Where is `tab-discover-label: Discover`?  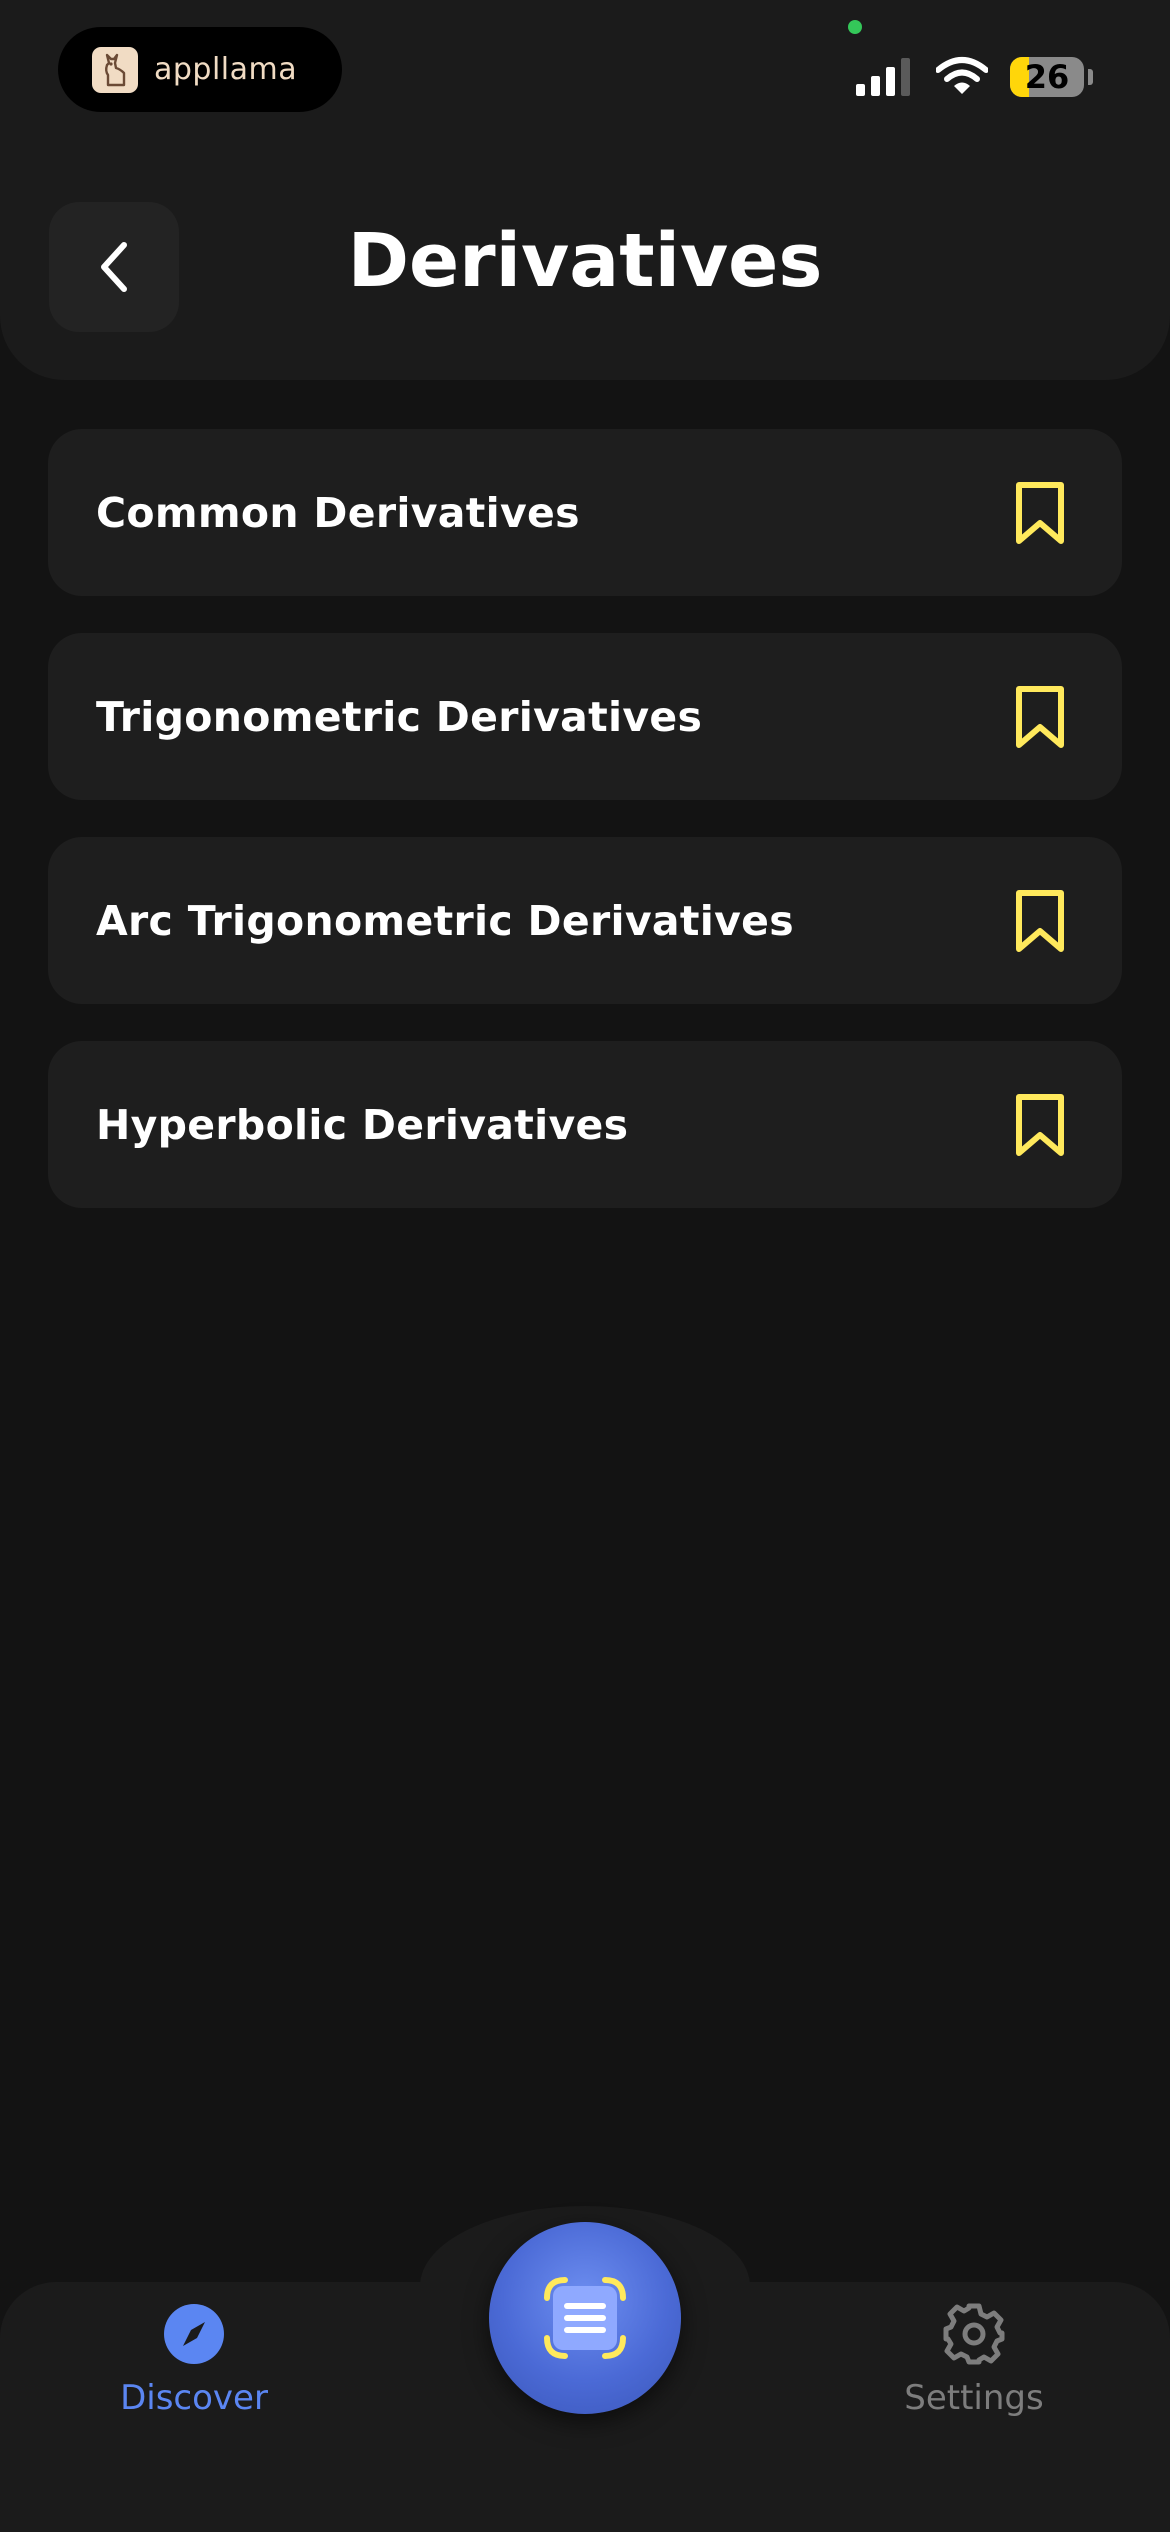
tab-discover-label: Discover is located at coordinates (194, 2398).